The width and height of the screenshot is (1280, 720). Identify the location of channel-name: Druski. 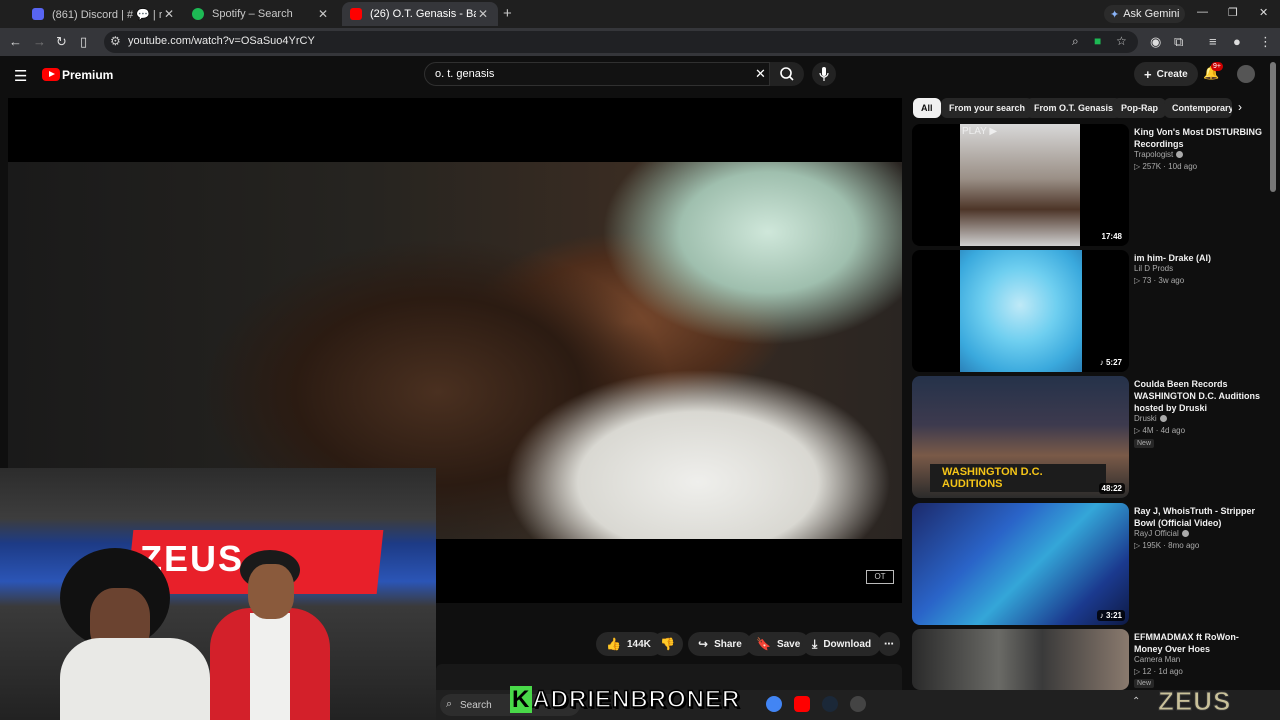
(1150, 418).